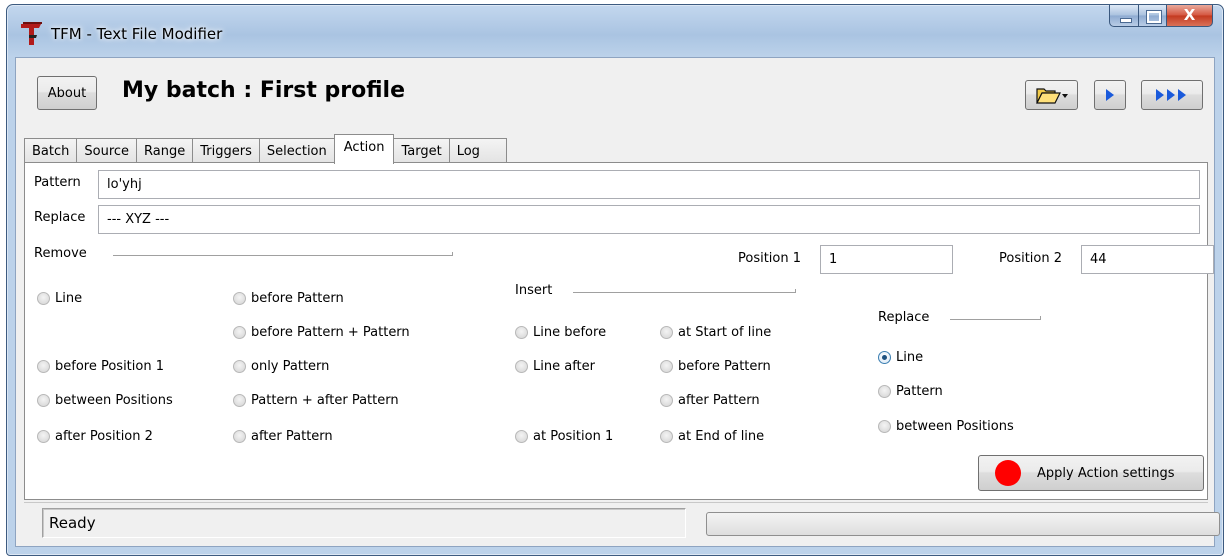 This screenshot has width=1230, height=559. I want to click on insert-separator, so click(684, 291).